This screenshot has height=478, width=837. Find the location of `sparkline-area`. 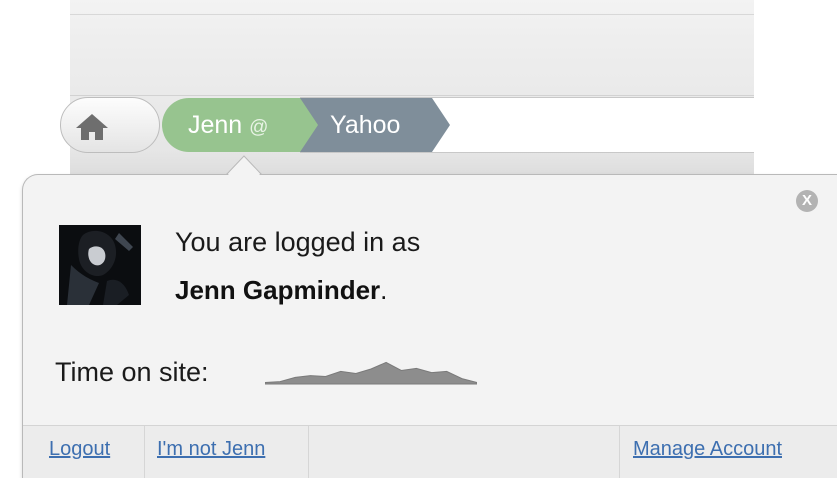

sparkline-area is located at coordinates (371, 373).